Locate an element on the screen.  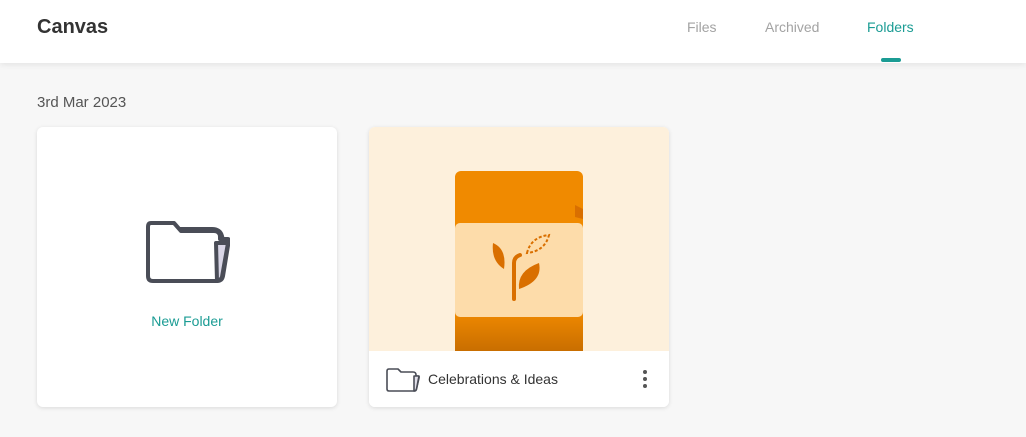
folder-card-footer: Celebrations & Ideas is located at coordinates (519, 379).